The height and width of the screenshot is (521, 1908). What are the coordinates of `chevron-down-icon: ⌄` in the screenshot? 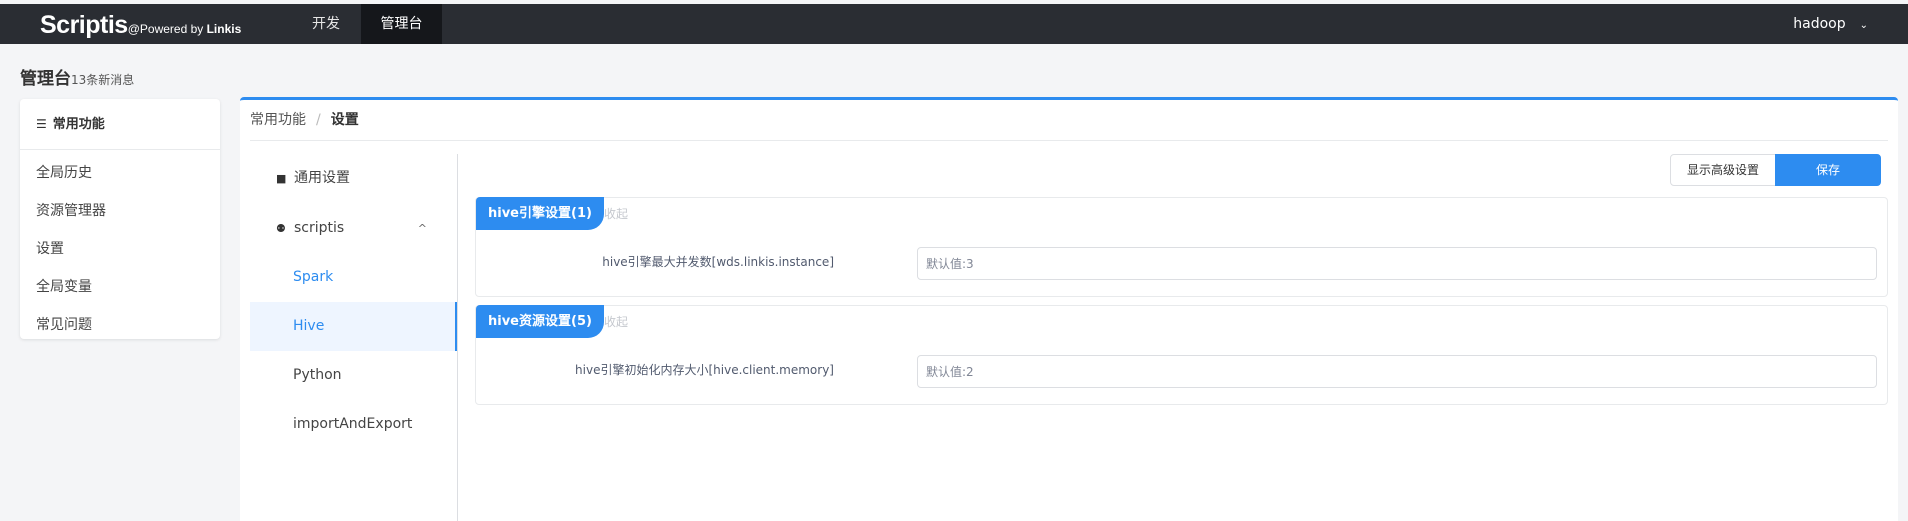 It's located at (1863, 25).